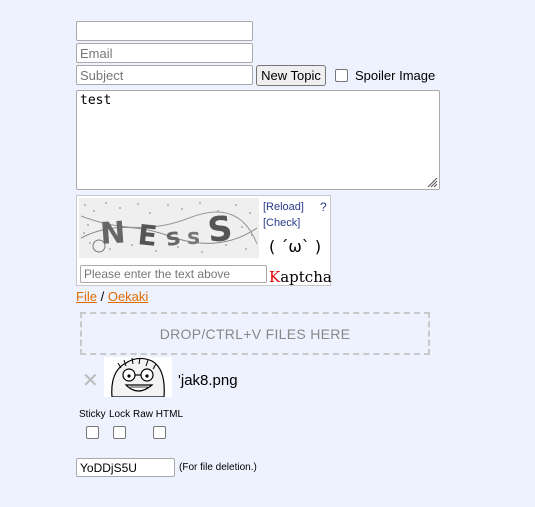 This screenshot has height=507, width=535. Describe the element at coordinates (295, 246) in the screenshot. I see `captcha-face: ( ´ω` )` at that location.